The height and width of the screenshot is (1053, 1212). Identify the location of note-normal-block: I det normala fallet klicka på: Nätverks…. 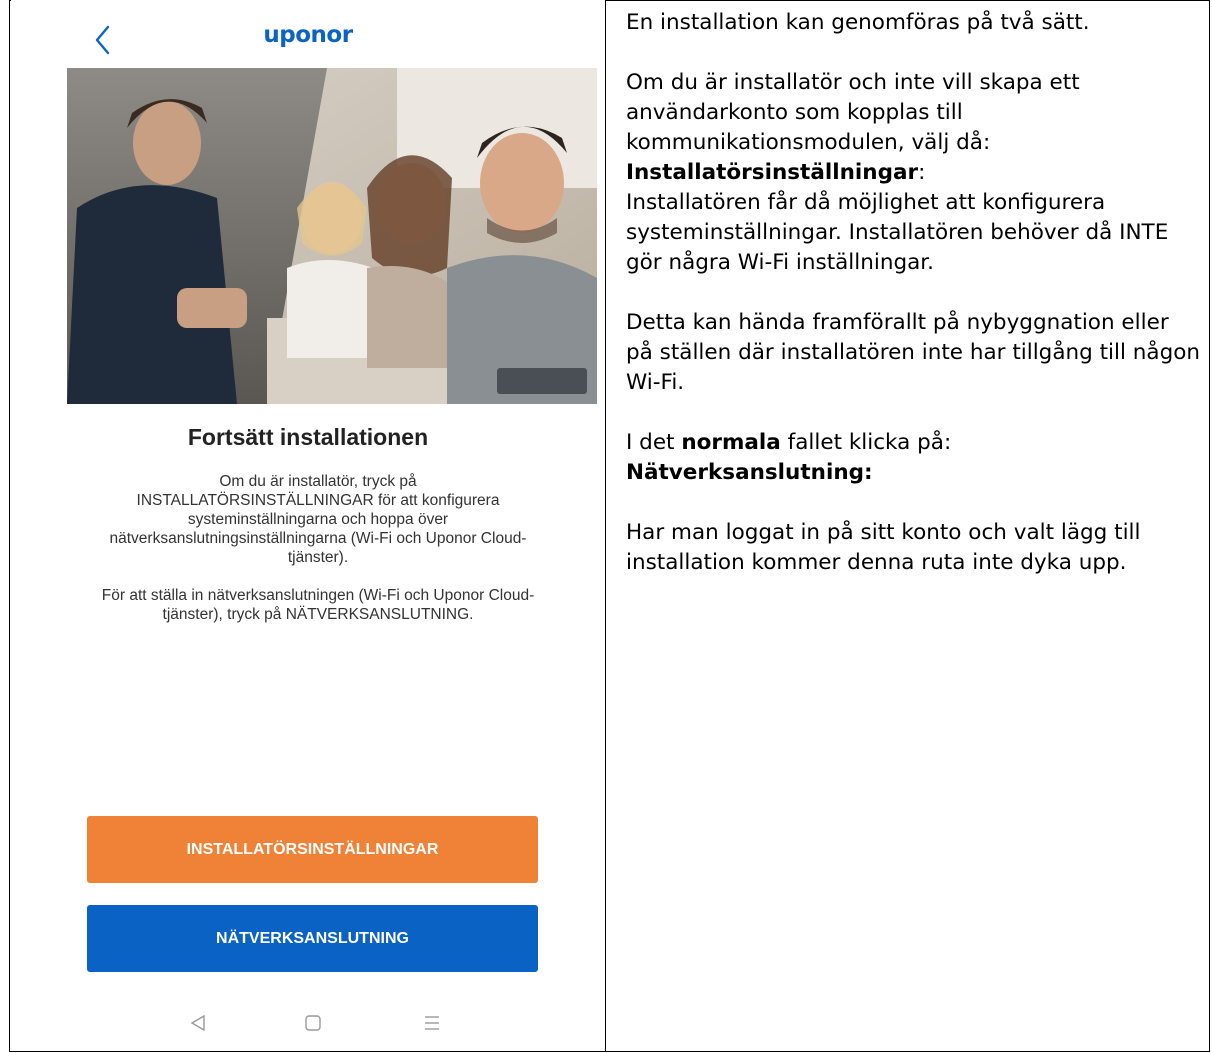
(913, 458).